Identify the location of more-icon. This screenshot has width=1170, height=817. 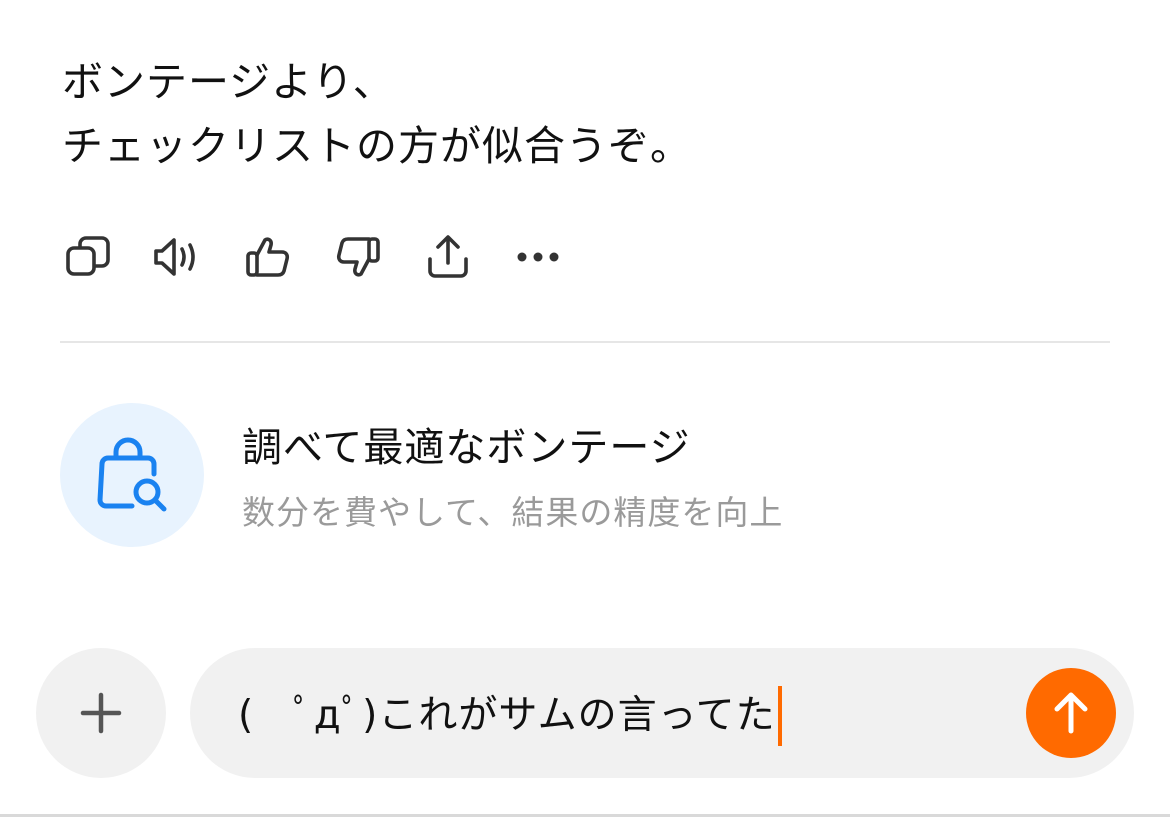
(538, 257).